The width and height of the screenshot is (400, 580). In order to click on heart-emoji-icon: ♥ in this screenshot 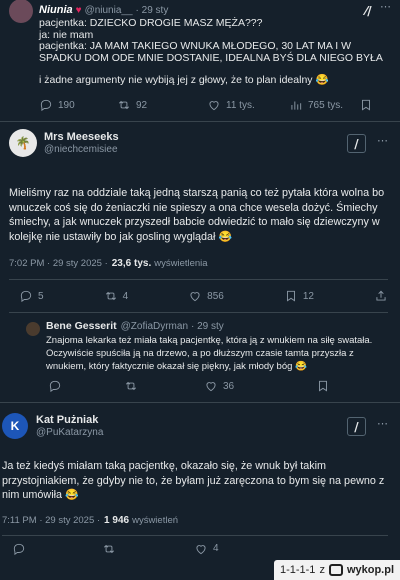, I will do `click(78, 10)`.